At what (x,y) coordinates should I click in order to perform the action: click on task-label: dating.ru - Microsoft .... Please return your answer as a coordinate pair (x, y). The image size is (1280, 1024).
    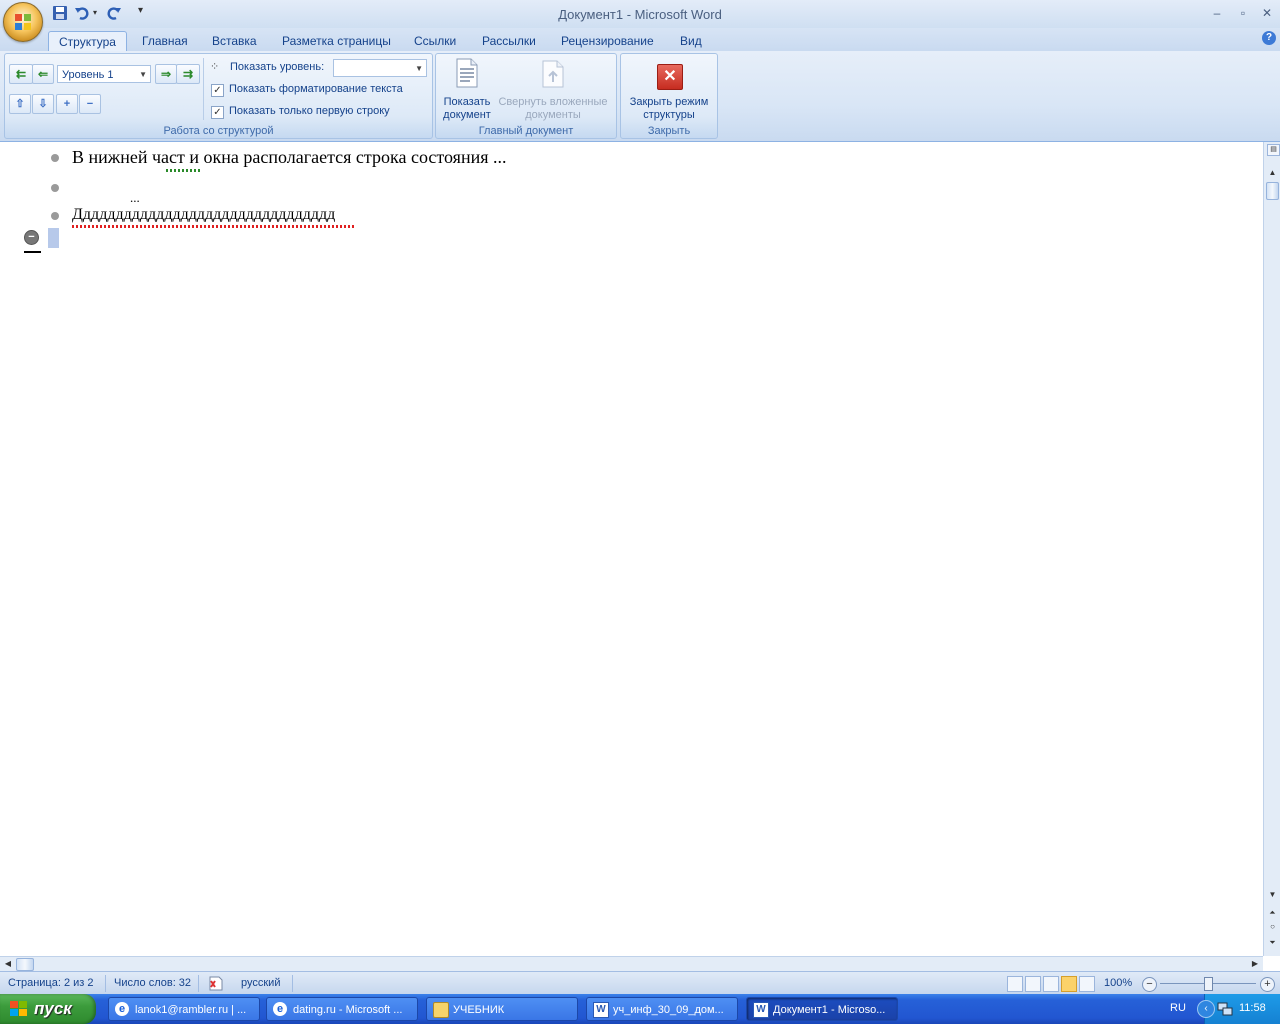
    Looking at the image, I should click on (348, 1010).